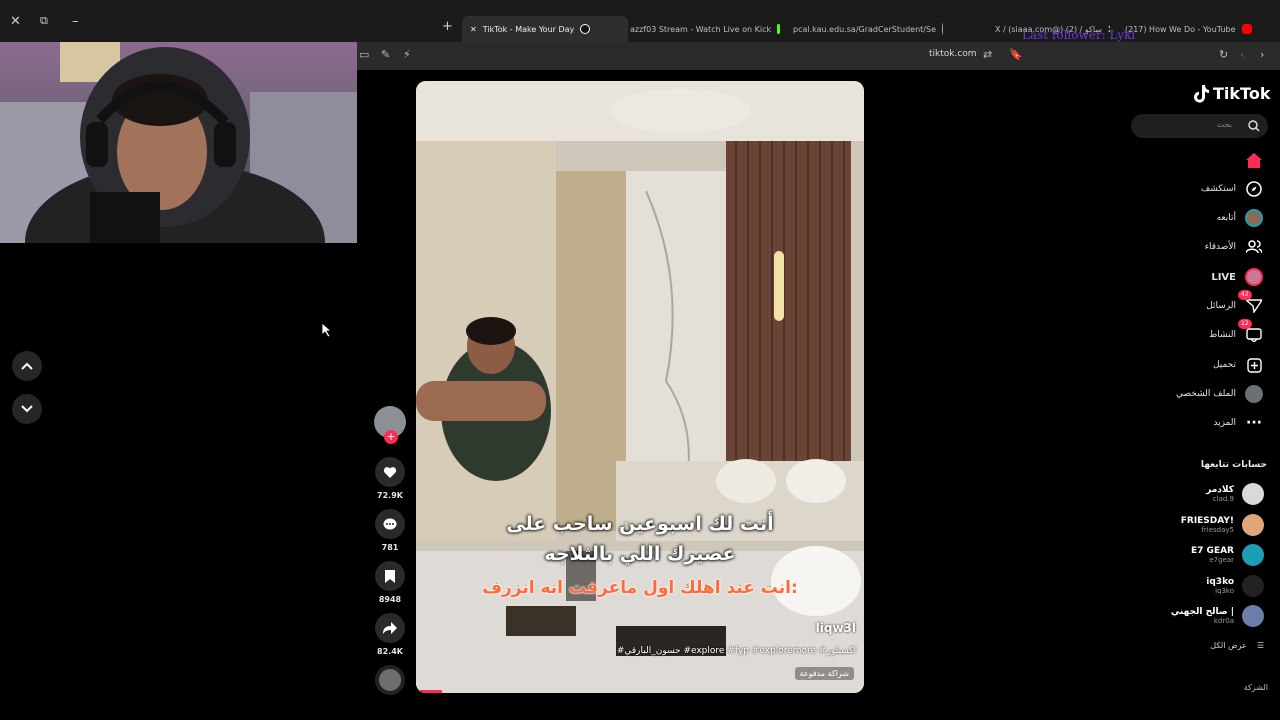  Describe the element at coordinates (75, 21) in the screenshot. I see `minimize-window-icon: –` at that location.